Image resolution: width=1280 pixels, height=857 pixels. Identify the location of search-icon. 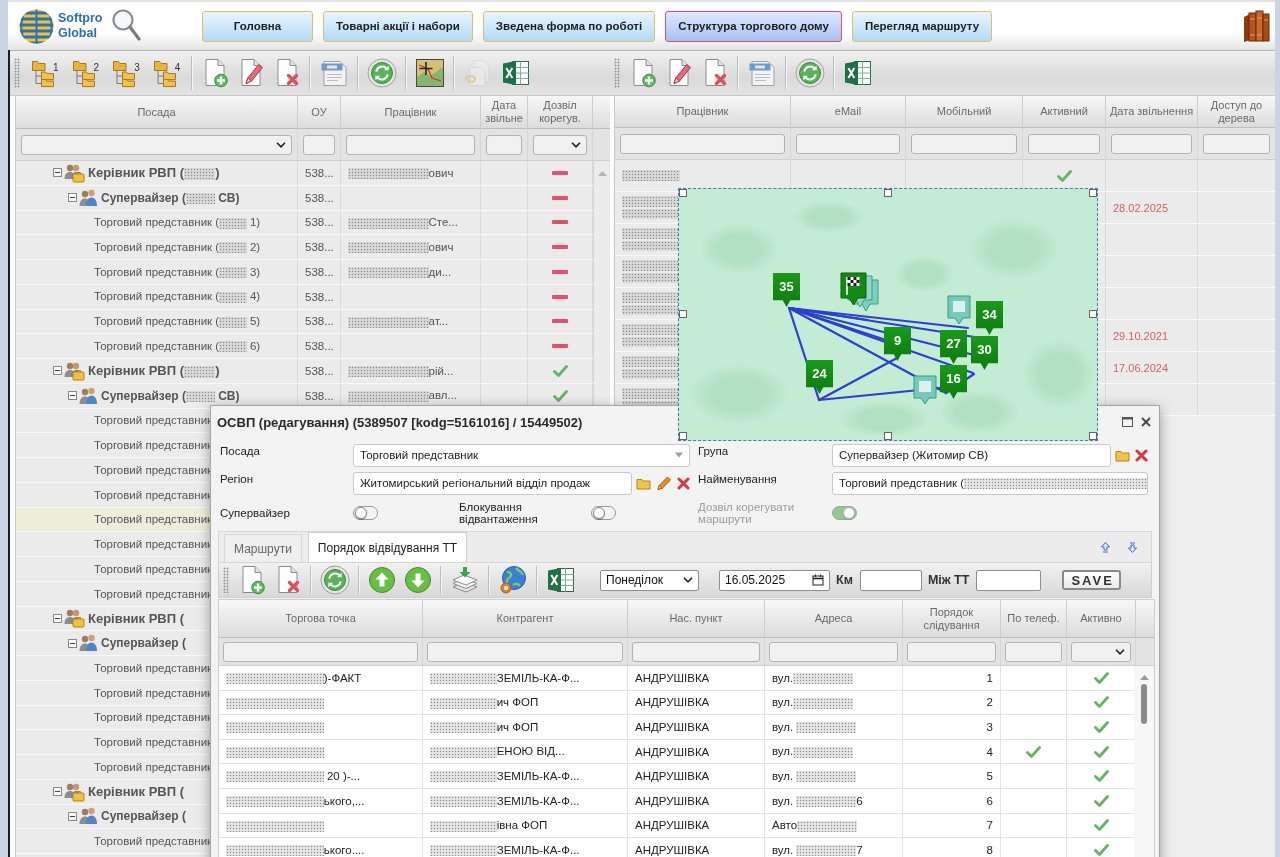
(126, 26).